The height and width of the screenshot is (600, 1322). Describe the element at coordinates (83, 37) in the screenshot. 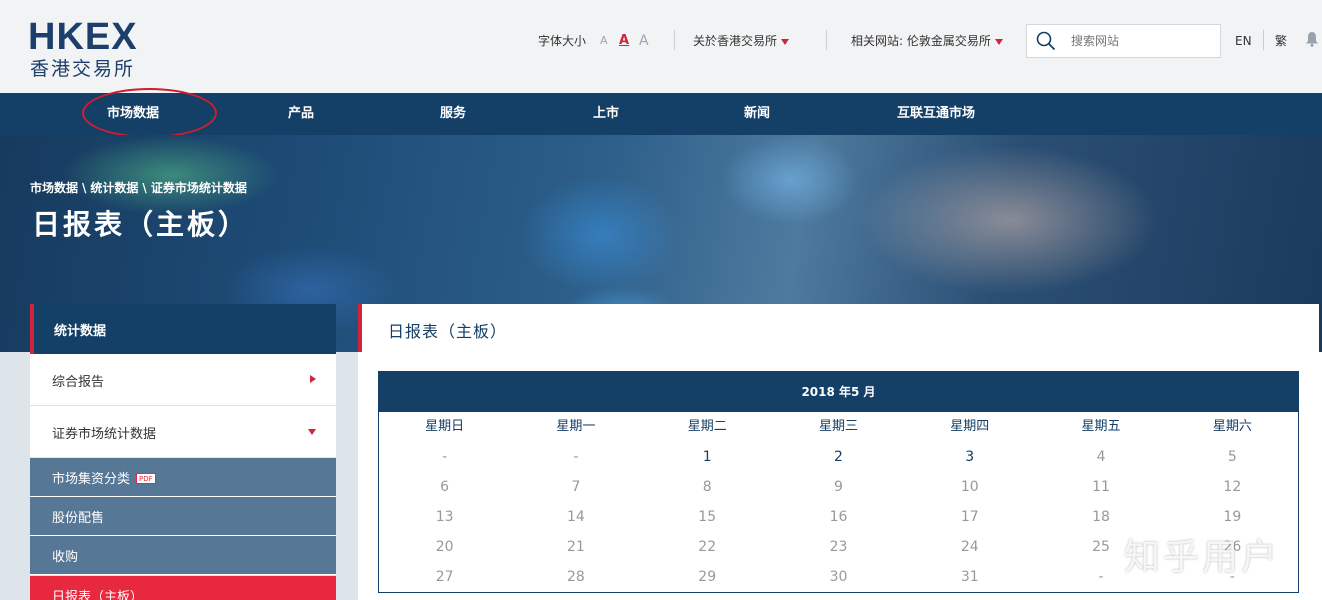

I see `logo-wordmark: HKEX` at that location.